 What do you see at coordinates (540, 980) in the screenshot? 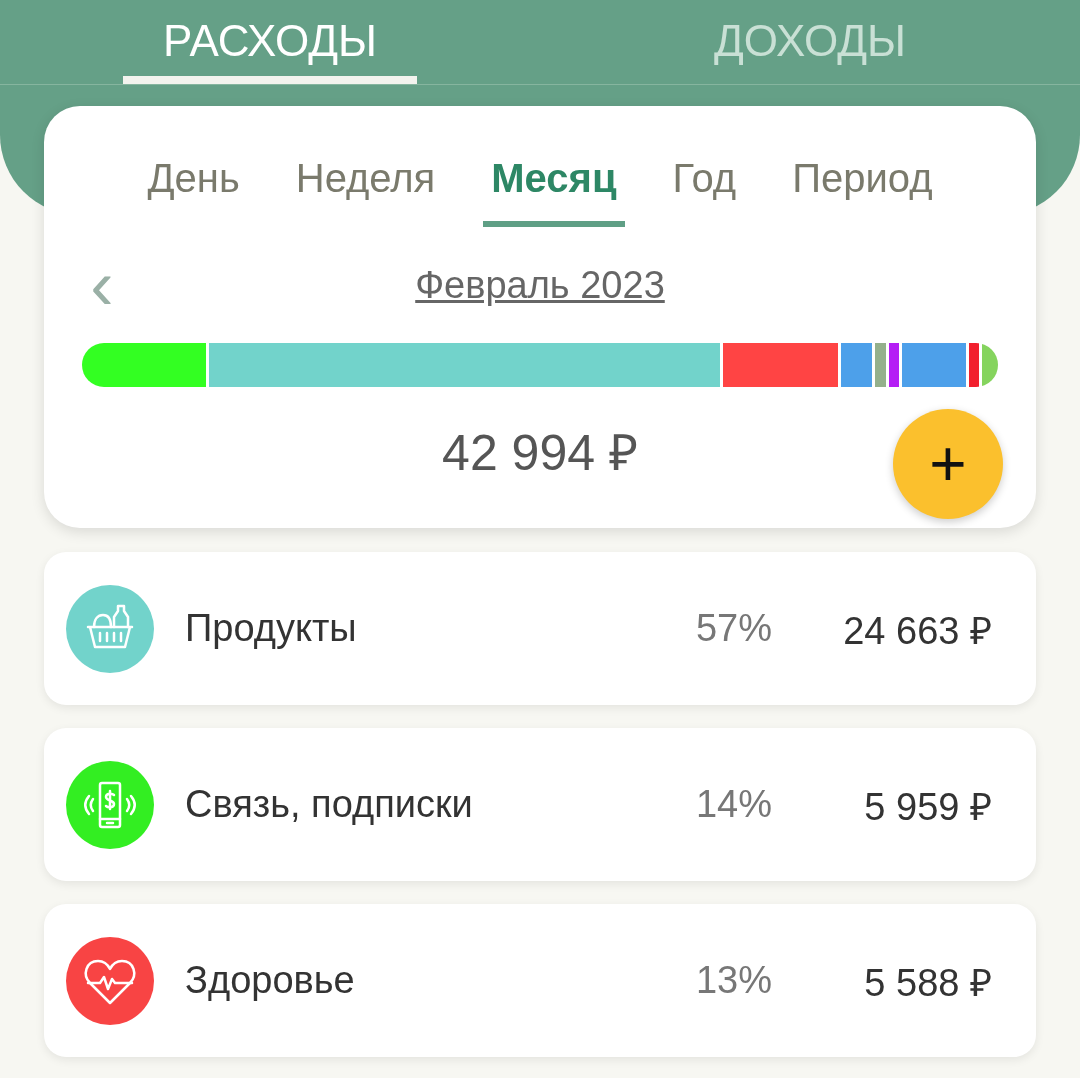
I see `category-card: Здоровье 13% 5 588 ₽` at bounding box center [540, 980].